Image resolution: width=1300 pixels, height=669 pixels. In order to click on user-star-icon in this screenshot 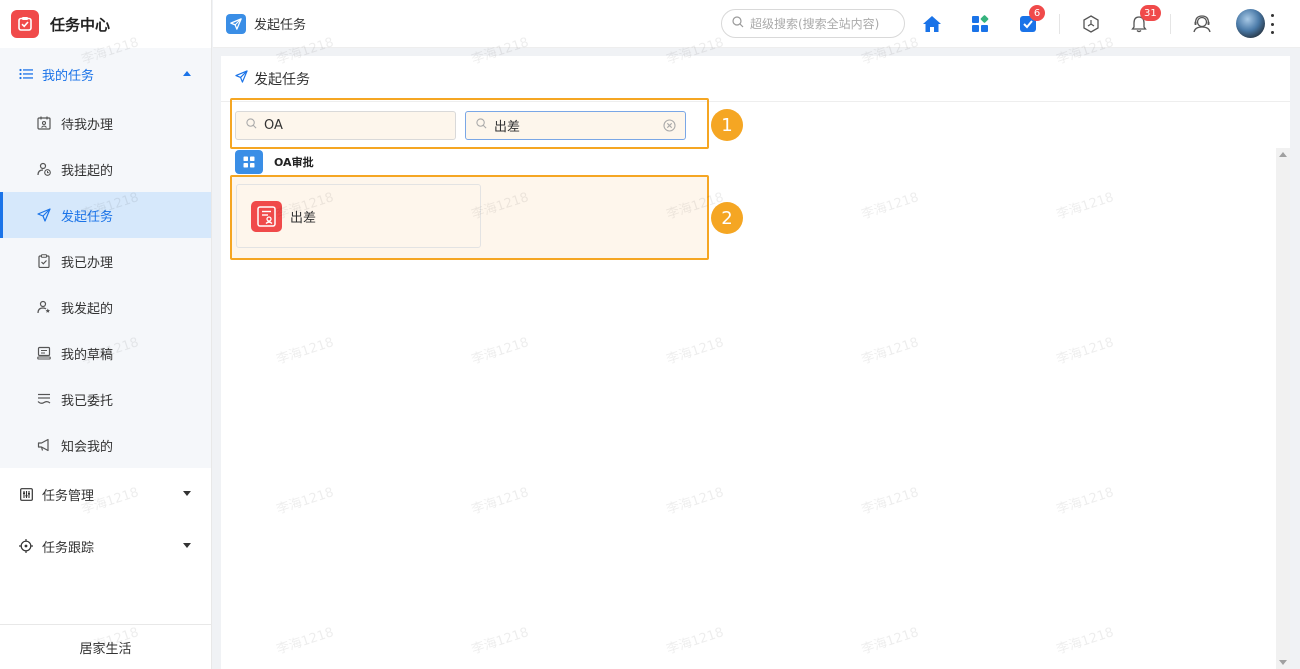, I will do `click(44, 307)`.